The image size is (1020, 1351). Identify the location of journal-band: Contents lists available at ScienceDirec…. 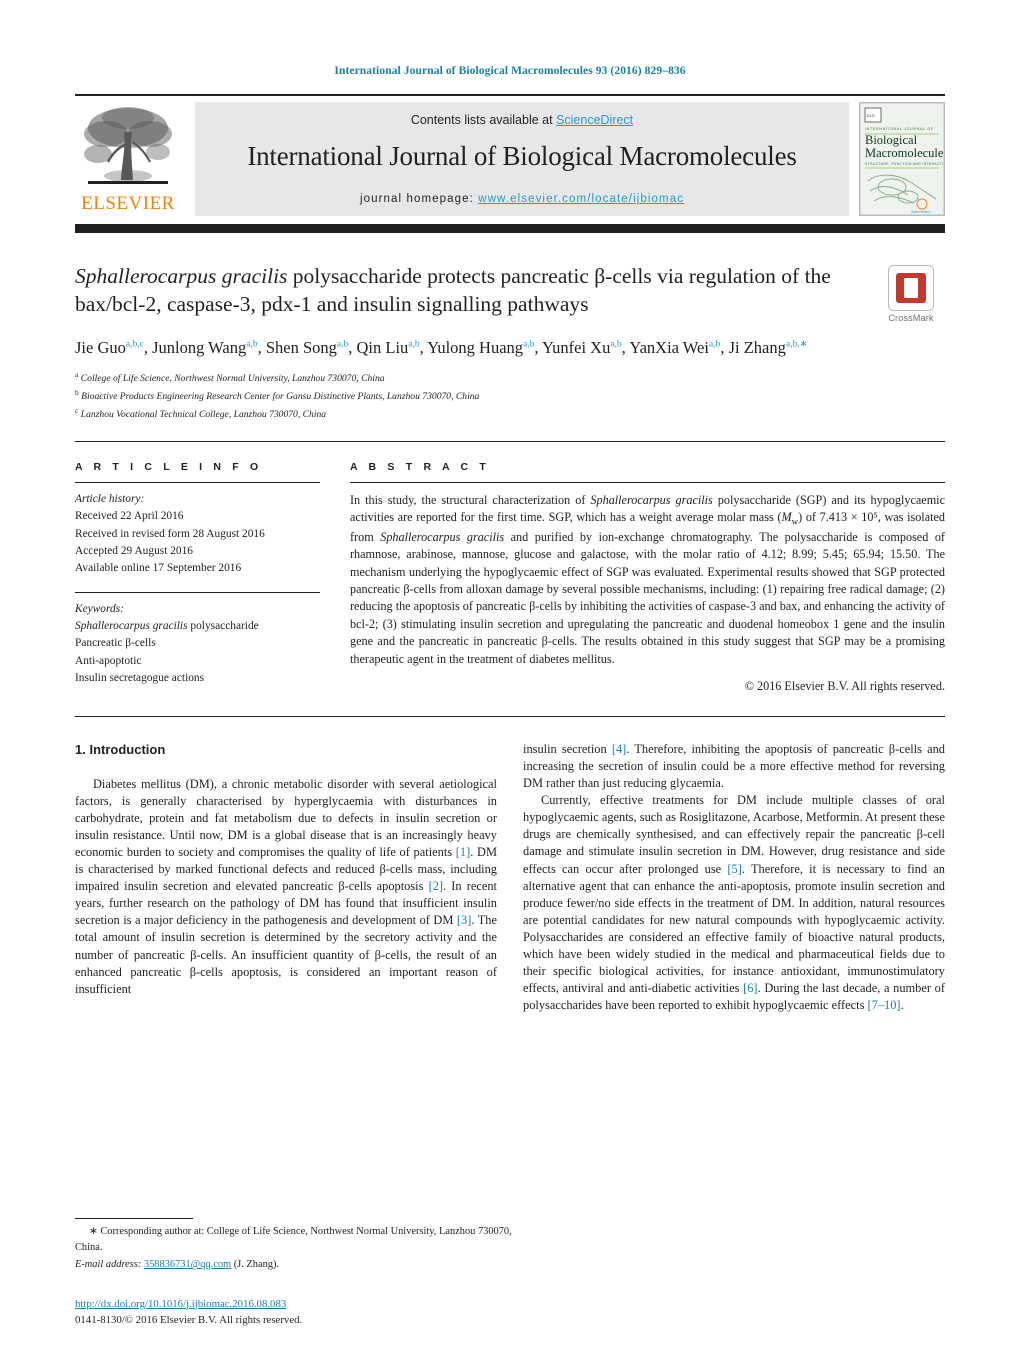
(522, 159).